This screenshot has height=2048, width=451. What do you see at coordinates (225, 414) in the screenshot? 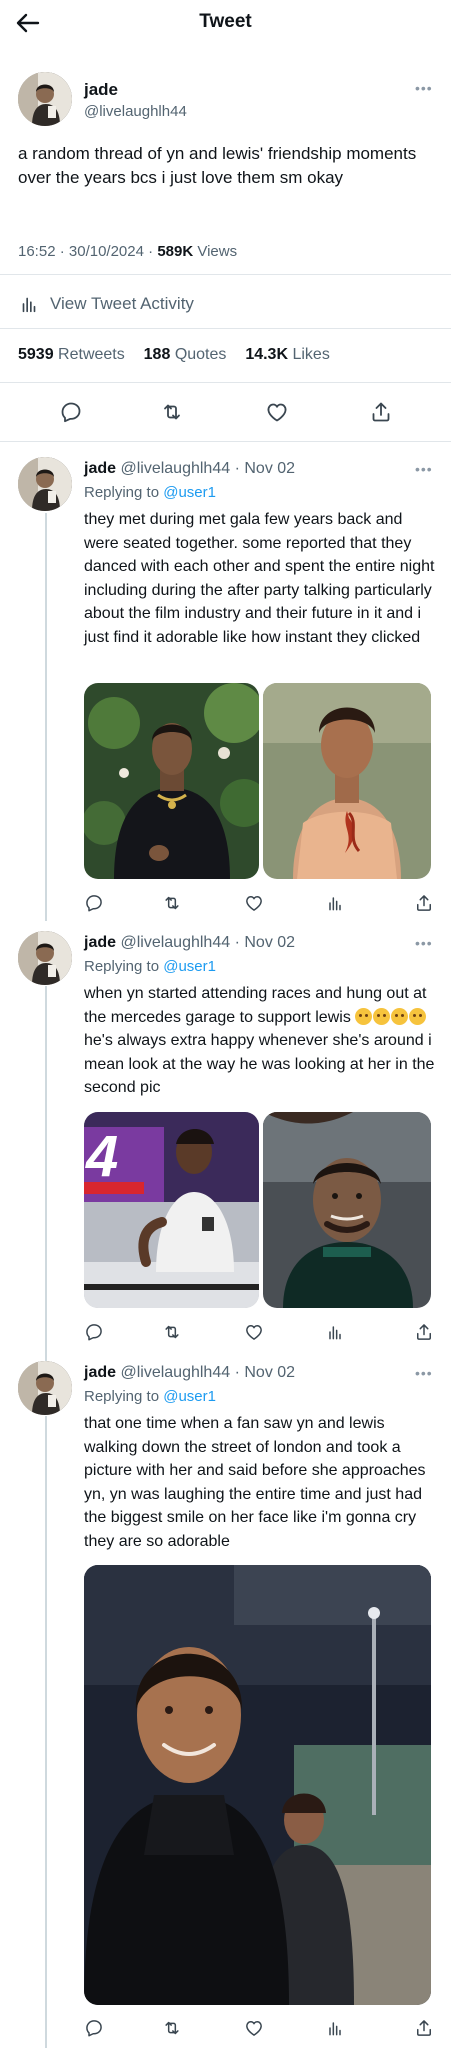
I see `main-action-bar` at bounding box center [225, 414].